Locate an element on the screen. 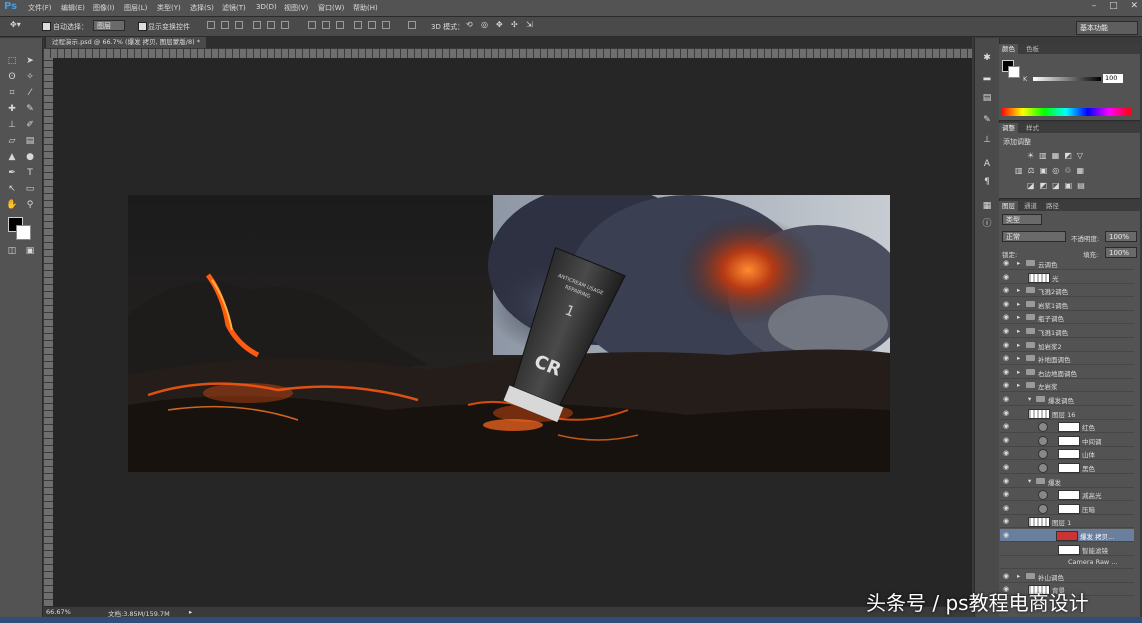 Image resolution: width=1142 pixels, height=623 pixels. adjustment-icons-row-3: ◪◩◪▣▤ is located at coordinates (1058, 185).